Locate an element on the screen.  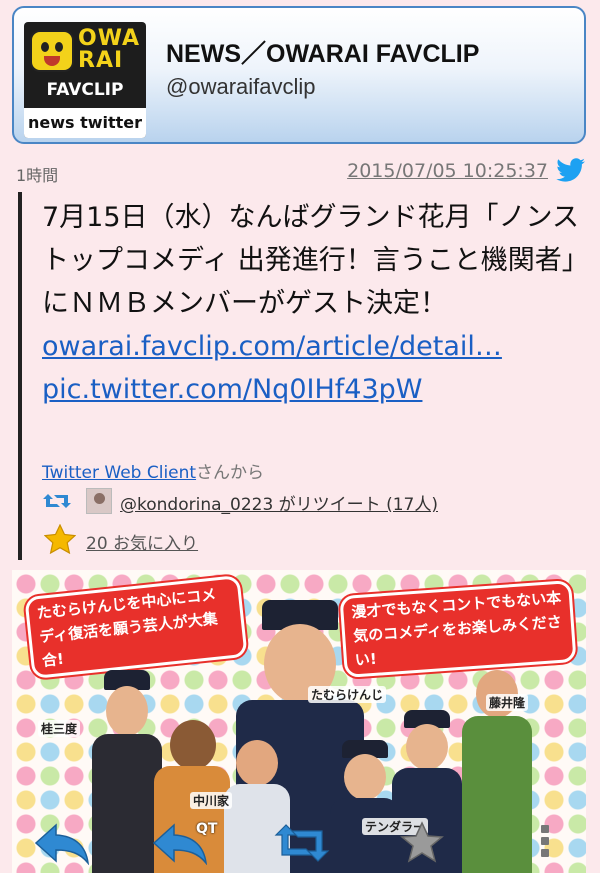
retweet-text: @kondorina_0223 がリツイート (17人) is located at coordinates (279, 502).